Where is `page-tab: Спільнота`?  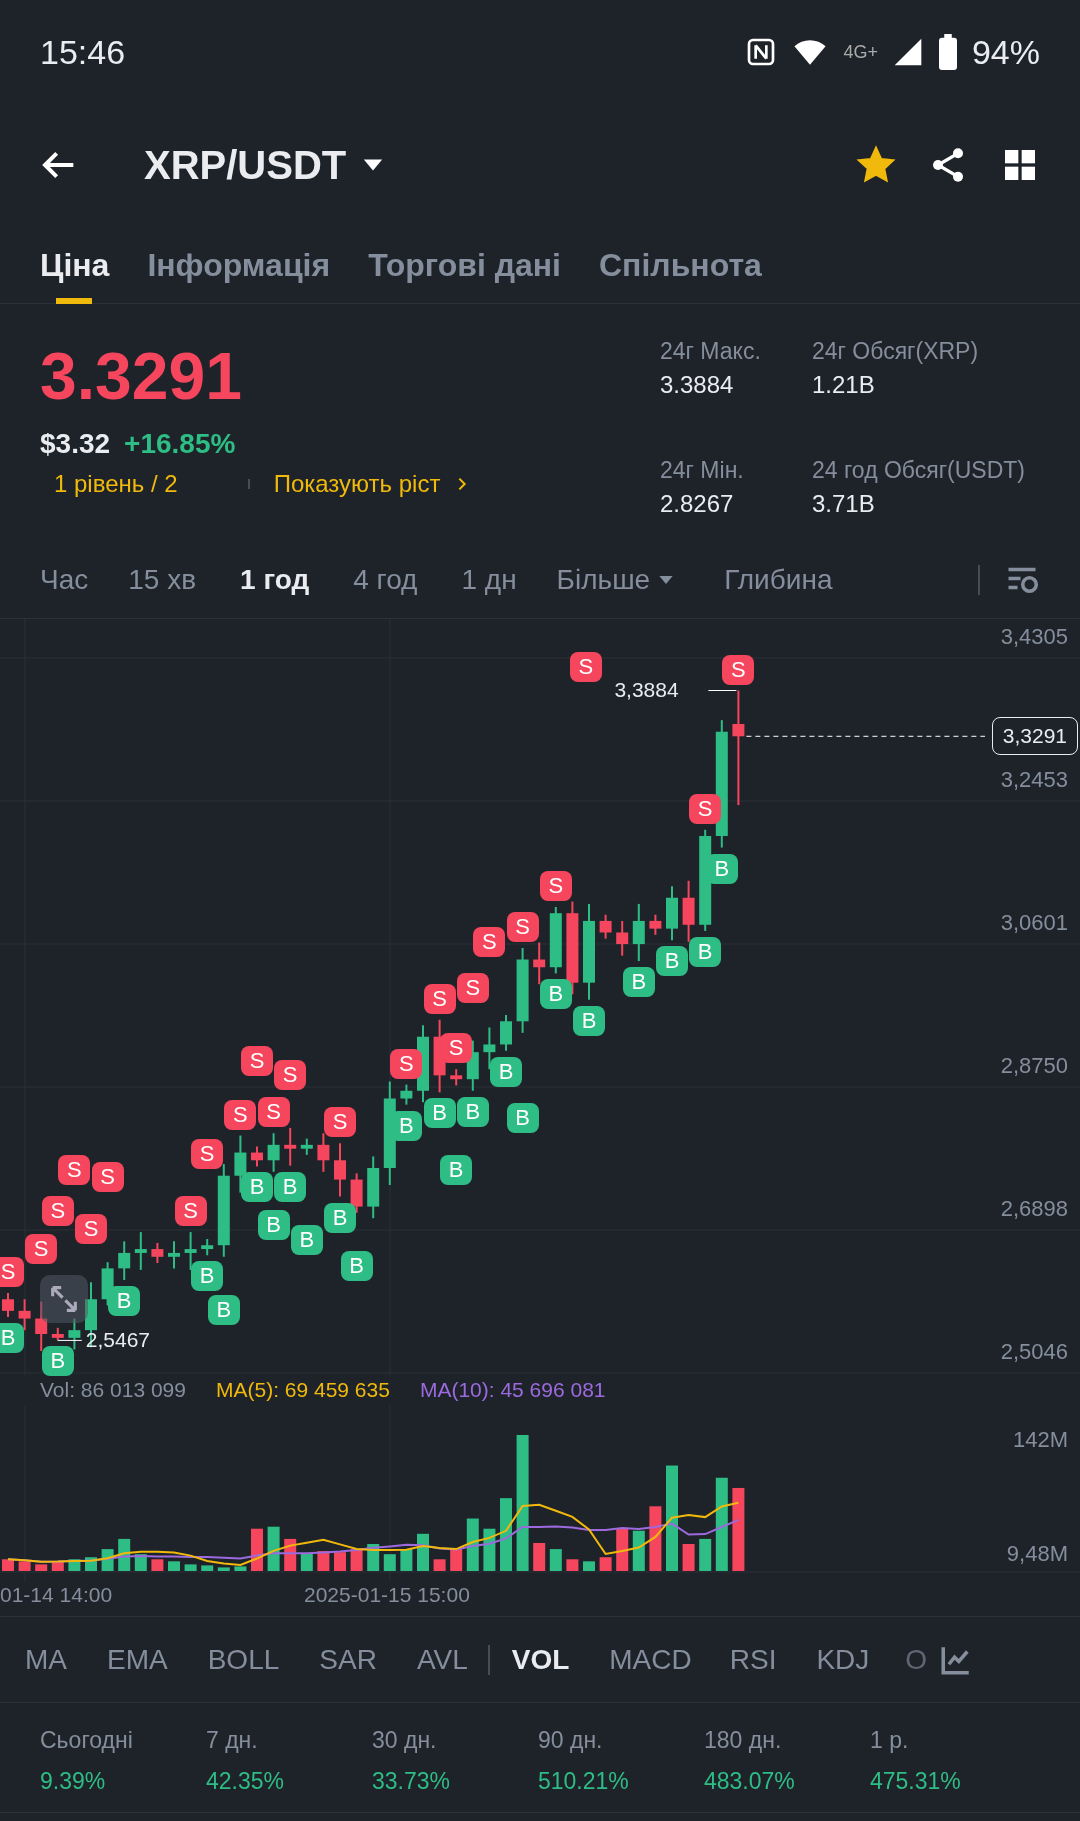
page-tab: Спільнота is located at coordinates (680, 265).